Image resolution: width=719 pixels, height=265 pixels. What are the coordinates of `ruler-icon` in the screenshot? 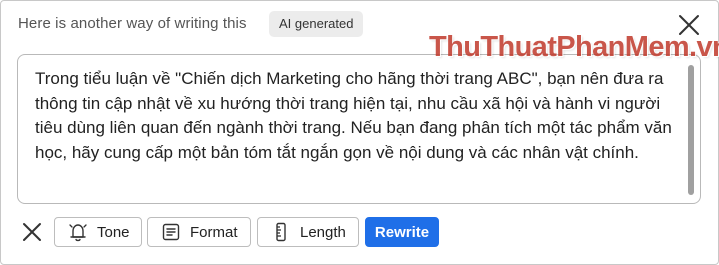 It's located at (281, 232).